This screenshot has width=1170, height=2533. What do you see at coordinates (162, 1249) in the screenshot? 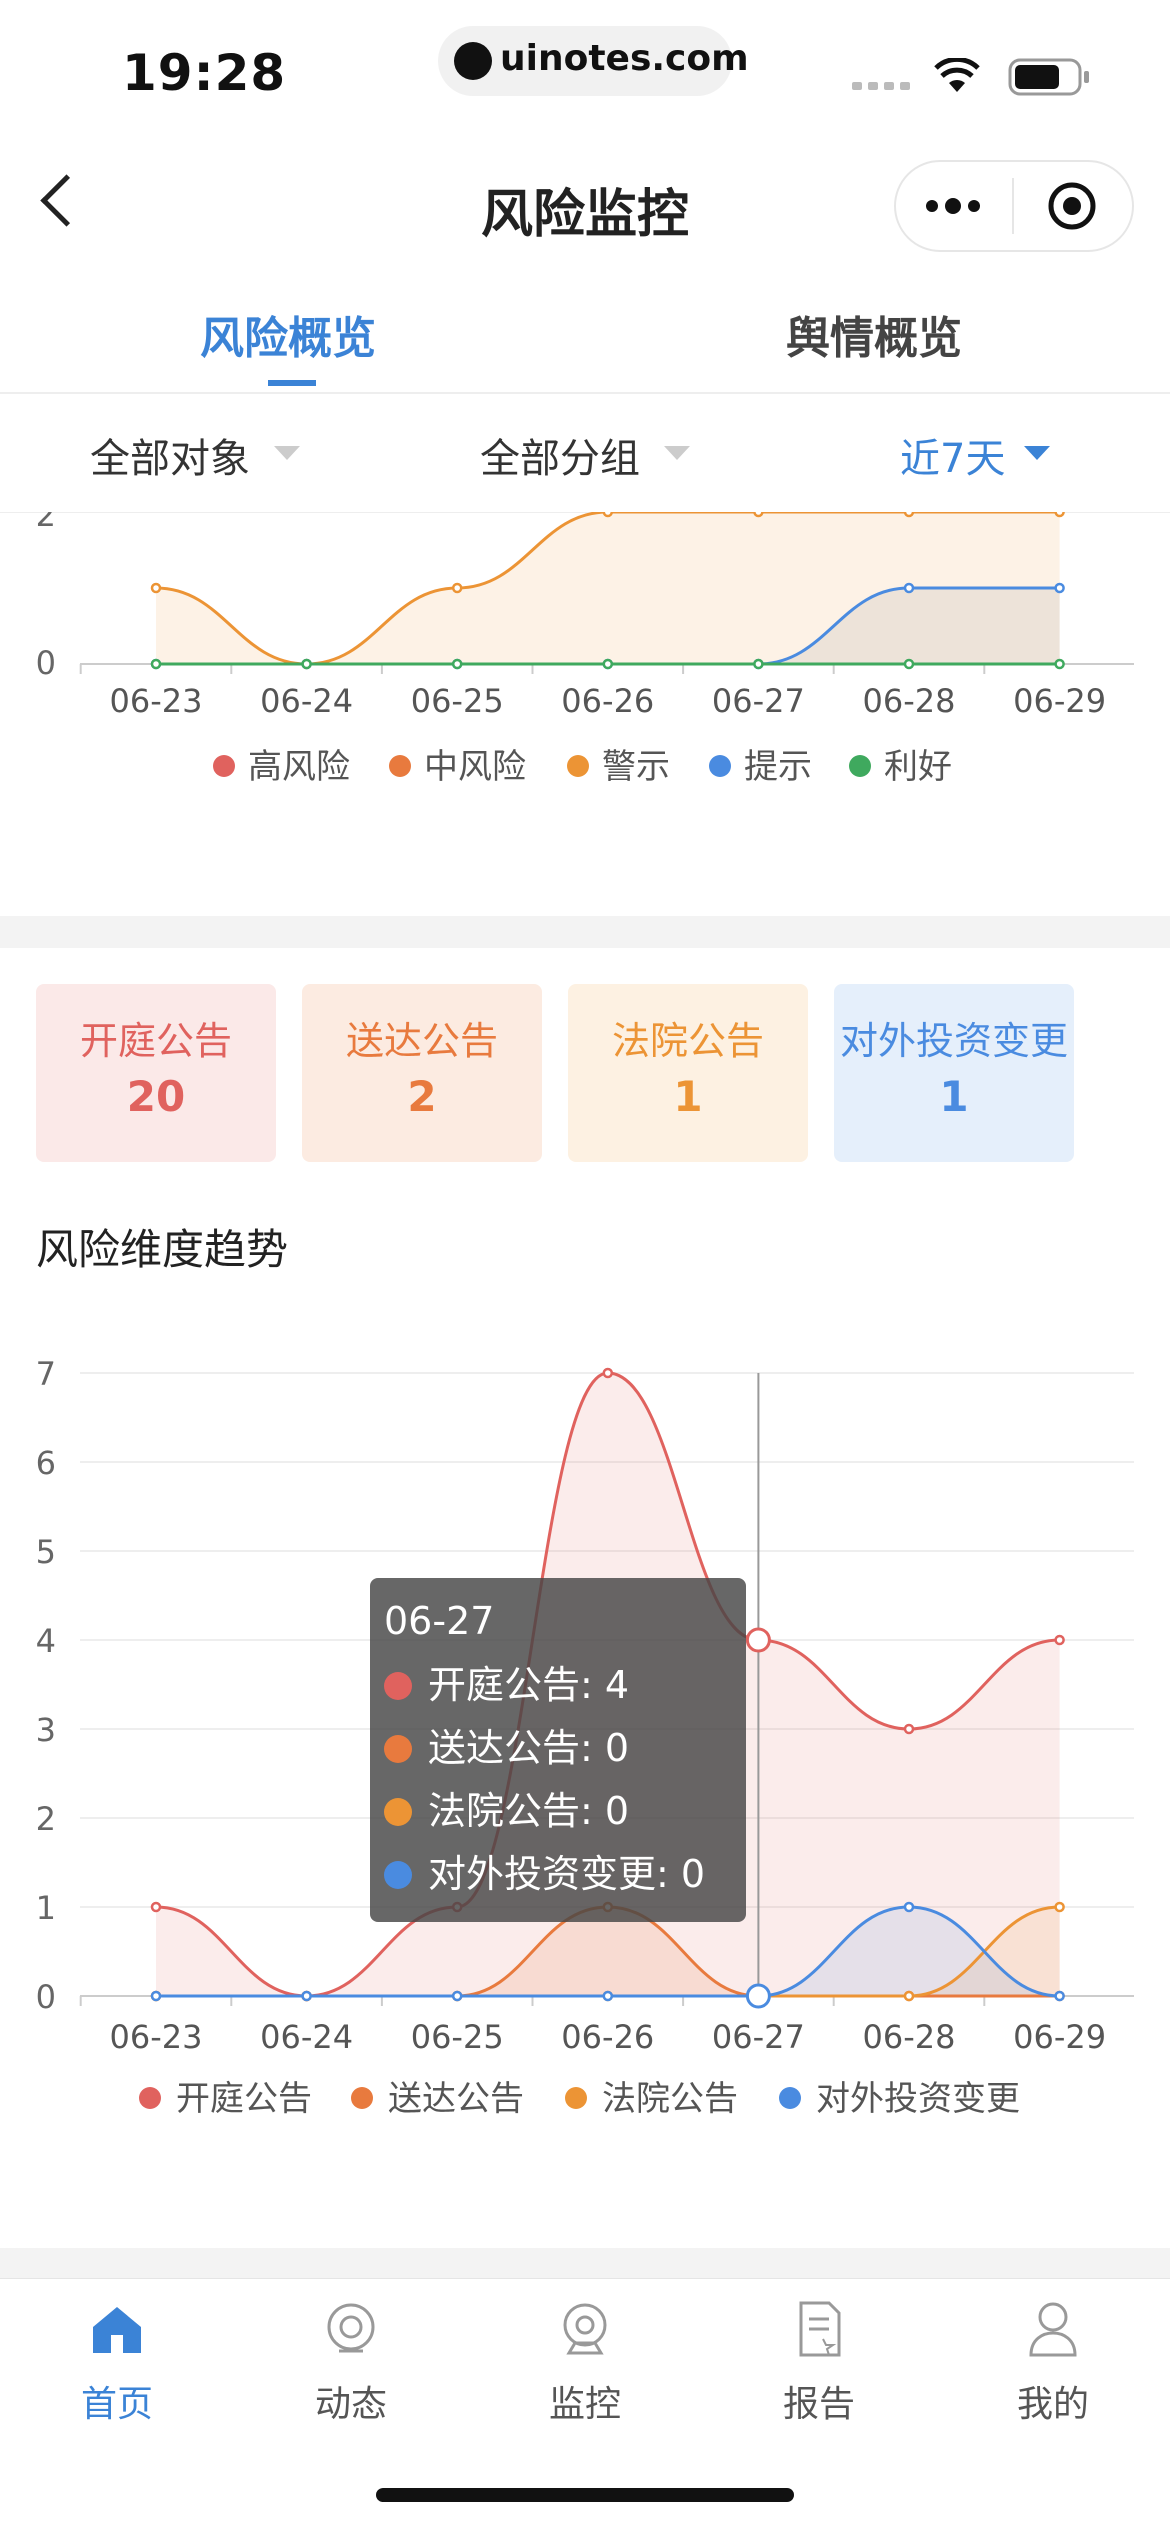
I see `trend-section-title: 风险维度趋势` at bounding box center [162, 1249].